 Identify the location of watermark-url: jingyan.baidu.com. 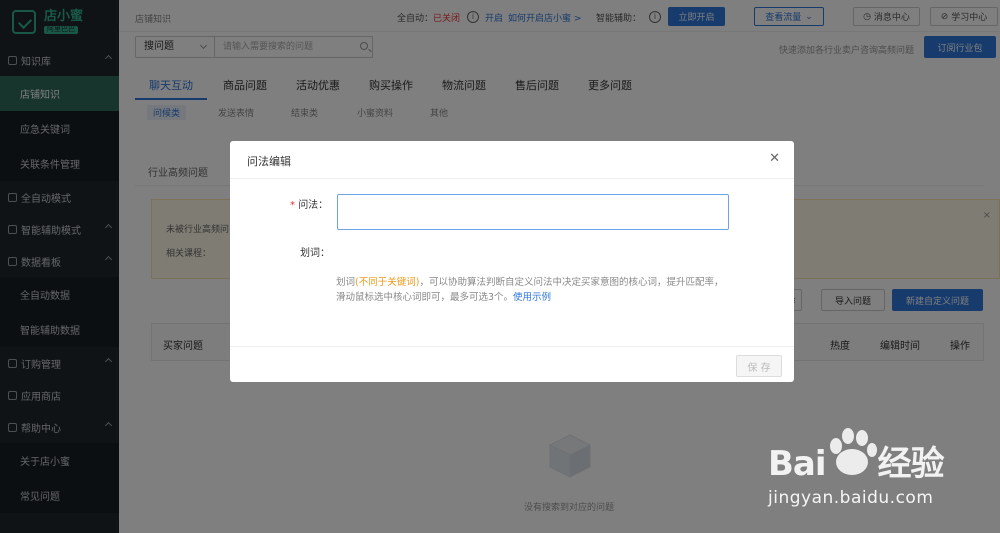
(851, 498).